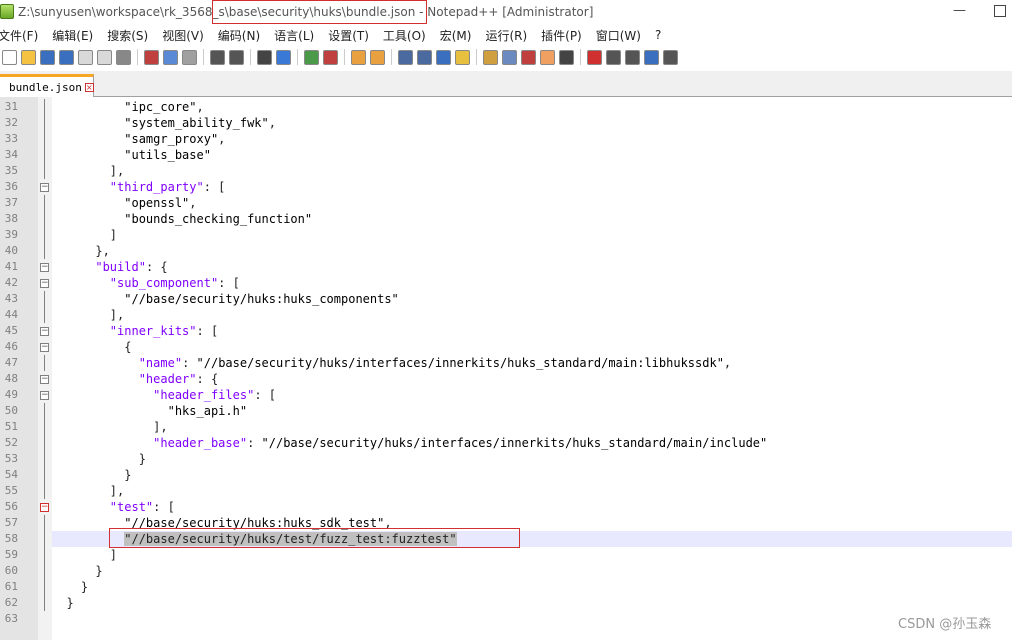 This screenshot has width=1012, height=640. Describe the element at coordinates (532, 619) in the screenshot. I see `code-line` at that location.